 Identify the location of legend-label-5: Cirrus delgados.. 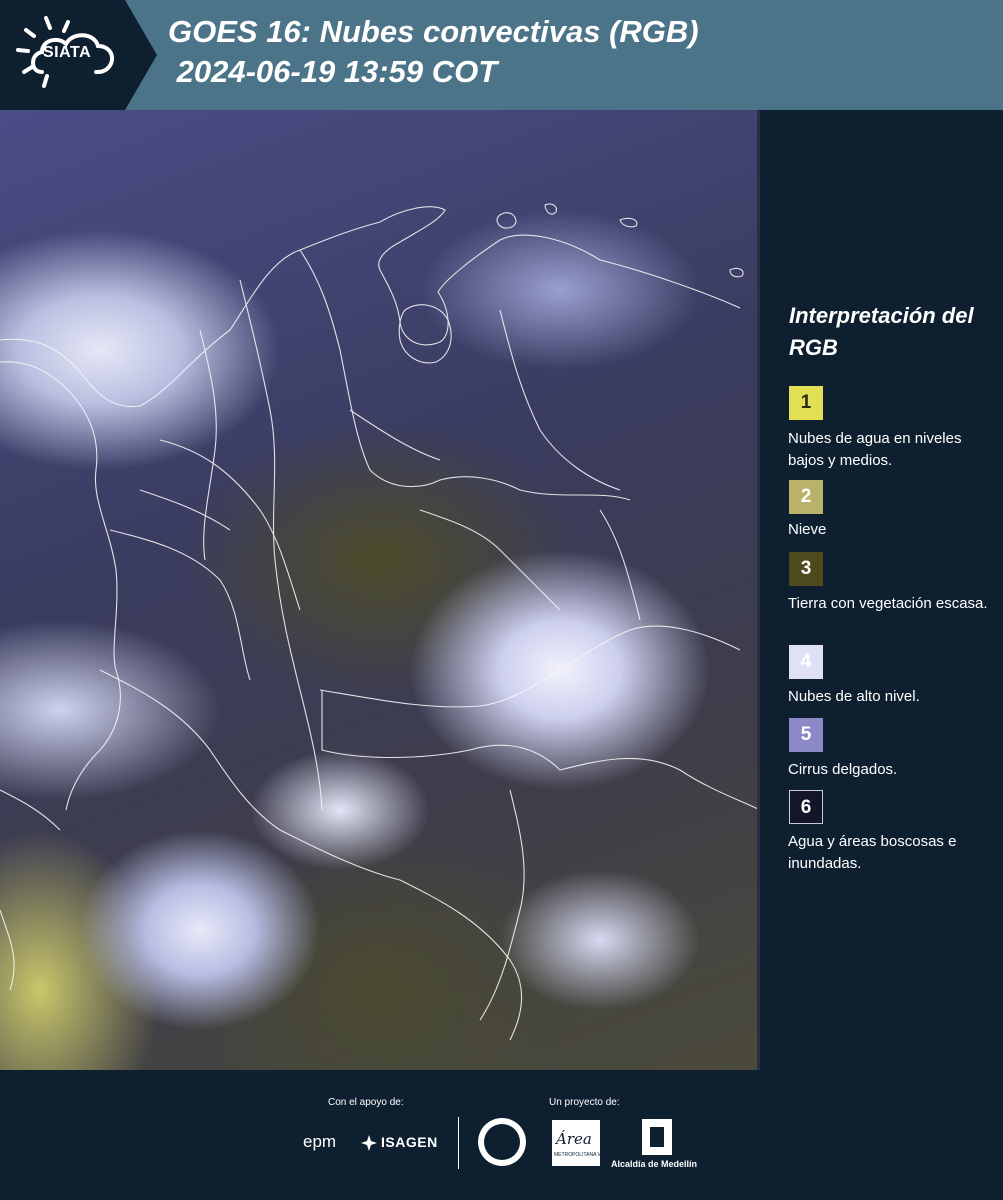
(843, 769).